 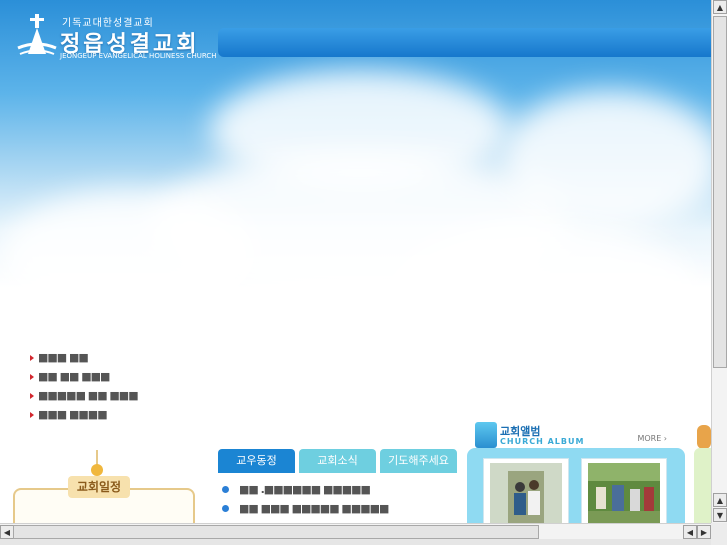 What do you see at coordinates (464, 42) in the screenshot?
I see `top-navigation-bar` at bounding box center [464, 42].